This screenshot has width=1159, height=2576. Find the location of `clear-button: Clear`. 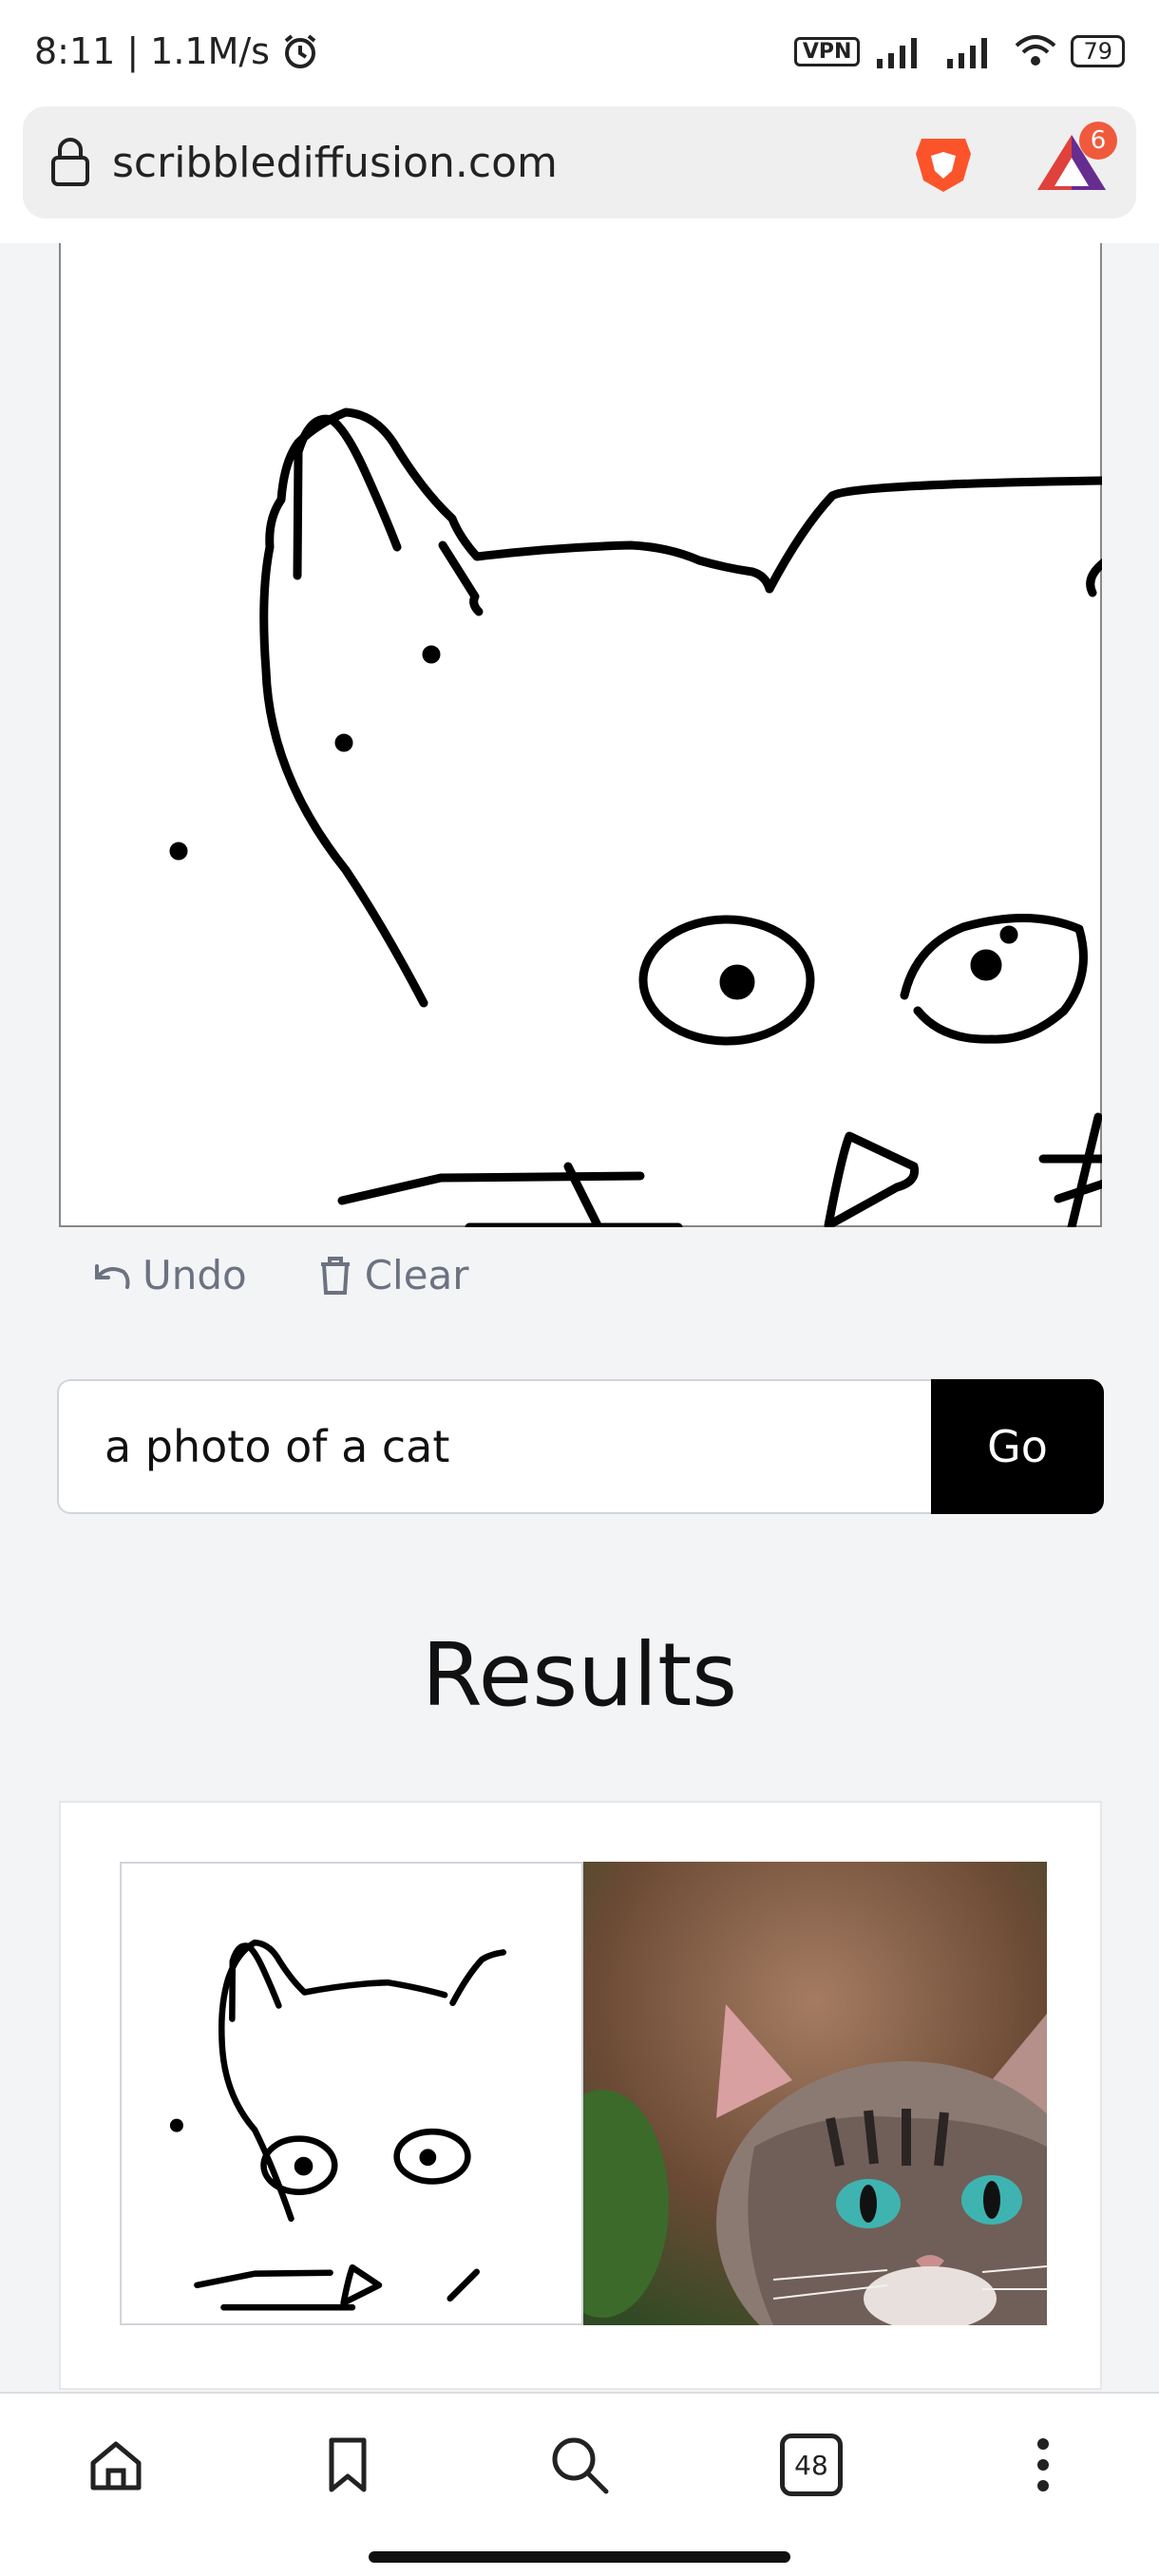

clear-button: Clear is located at coordinates (393, 1275).